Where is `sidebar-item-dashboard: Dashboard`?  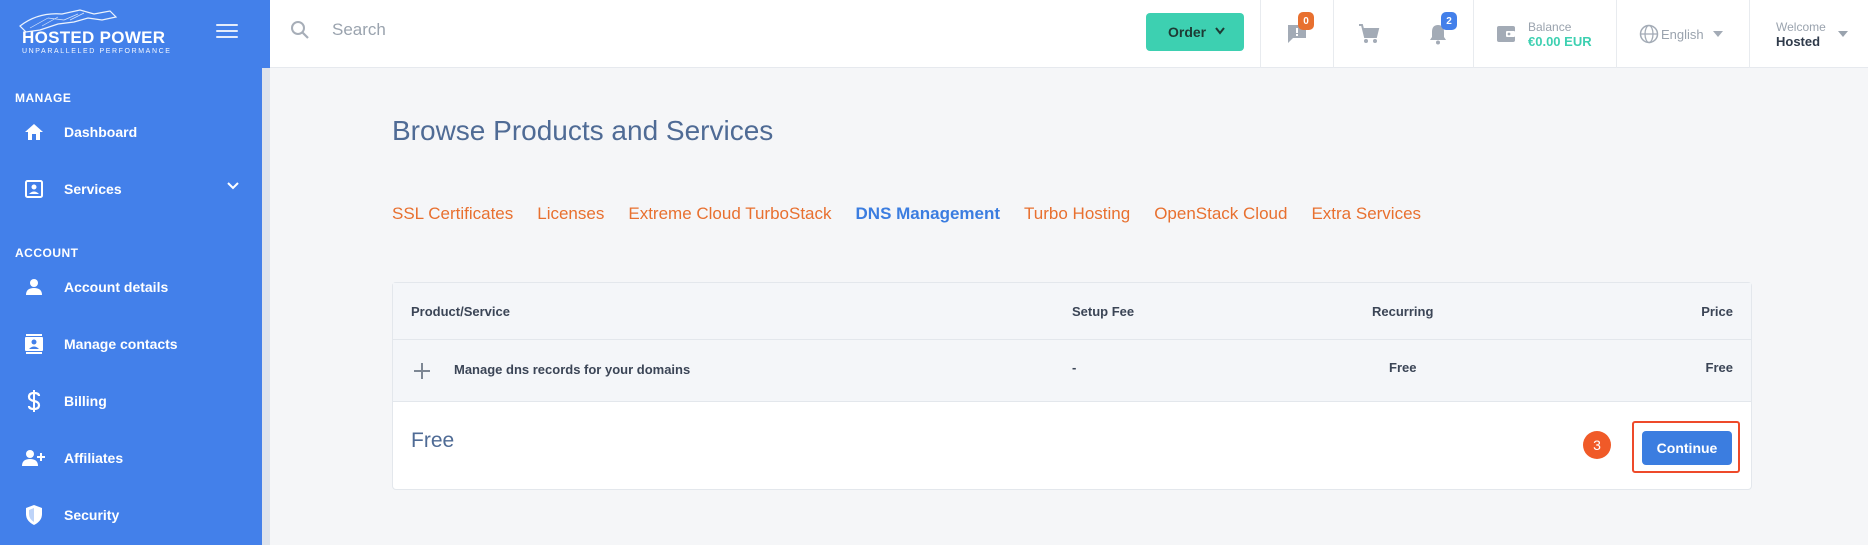
sidebar-item-dashboard: Dashboard is located at coordinates (131, 132).